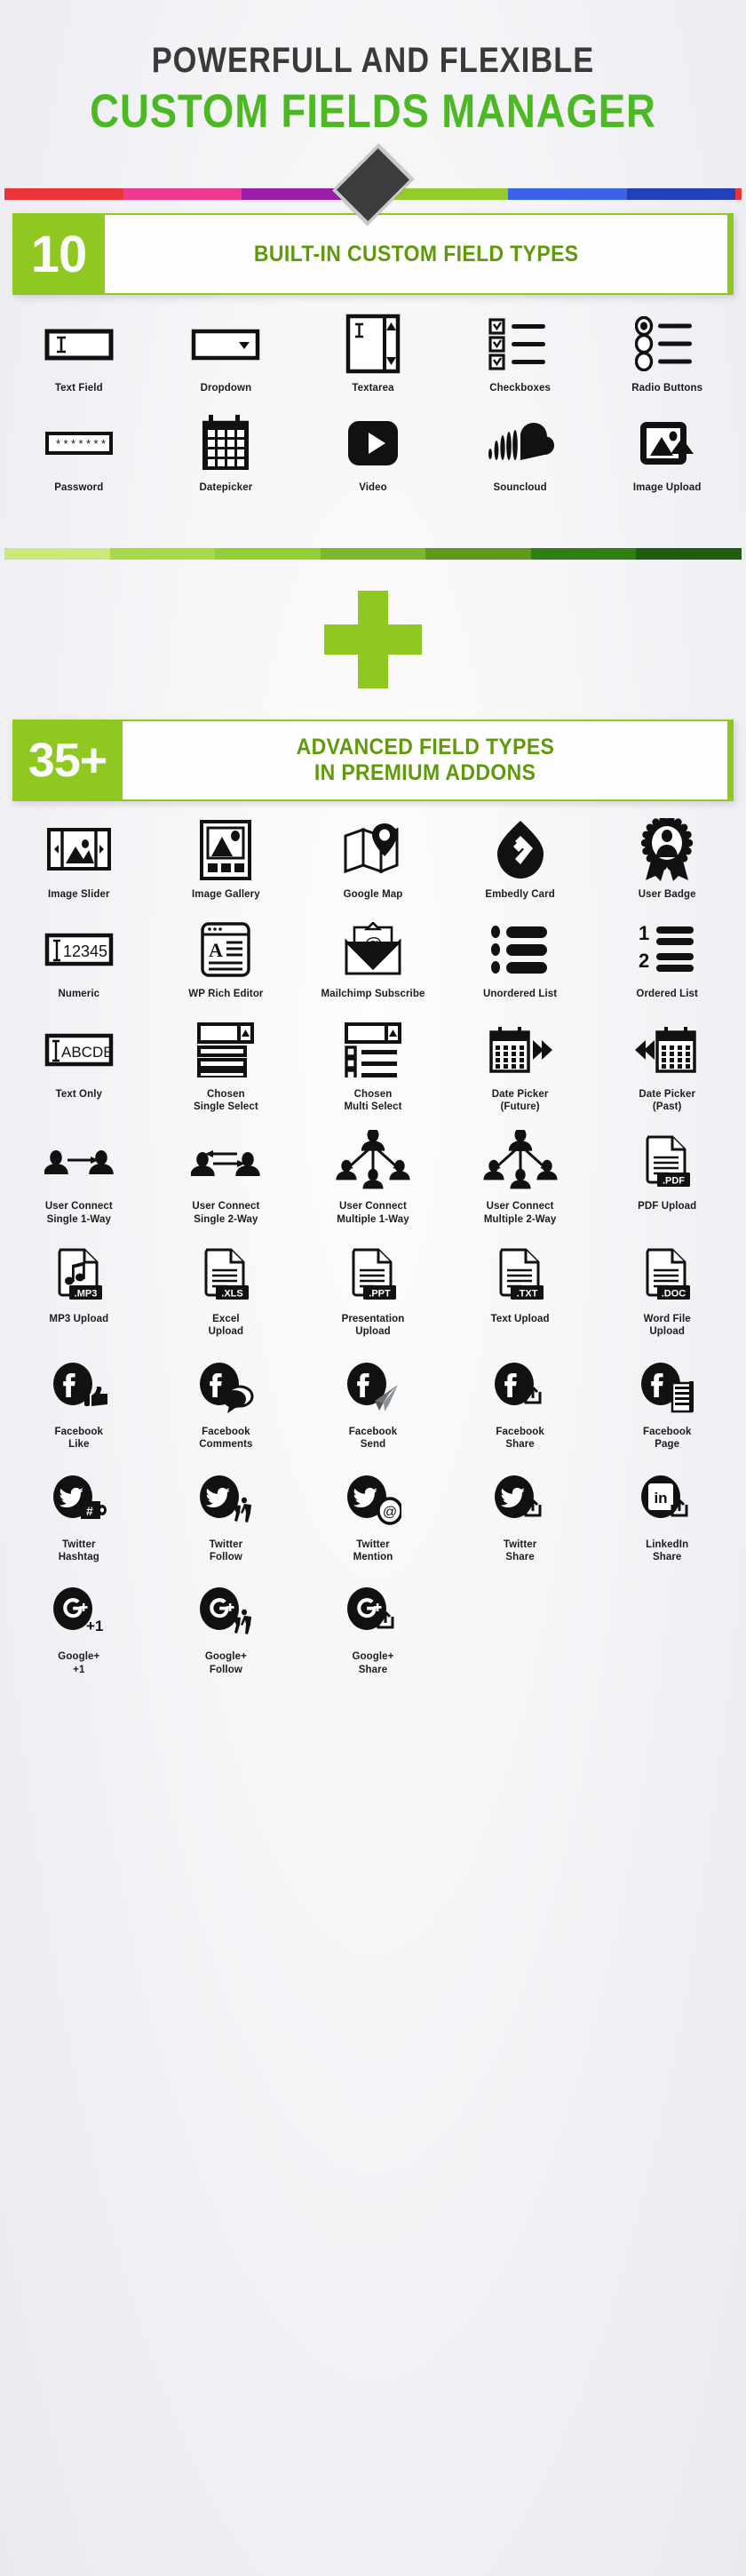  I want to click on field-type-cell: Facebook Send, so click(373, 1403).